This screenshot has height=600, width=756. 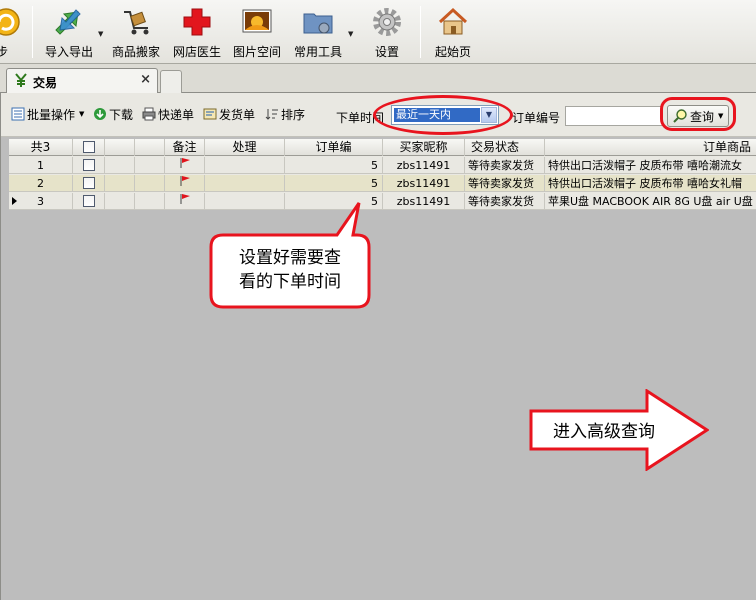 I want to click on batch-dropdown-icon: ▼, so click(x=82, y=114).